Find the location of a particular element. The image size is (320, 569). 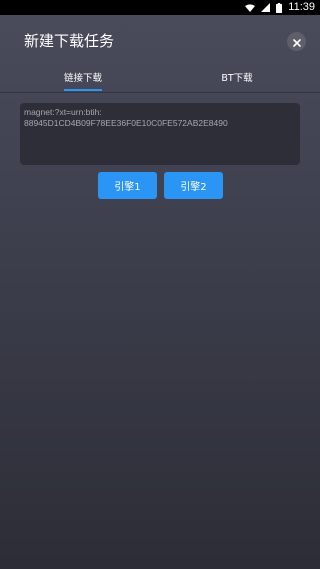

tab-bt-download: BT下载 is located at coordinates (237, 77).